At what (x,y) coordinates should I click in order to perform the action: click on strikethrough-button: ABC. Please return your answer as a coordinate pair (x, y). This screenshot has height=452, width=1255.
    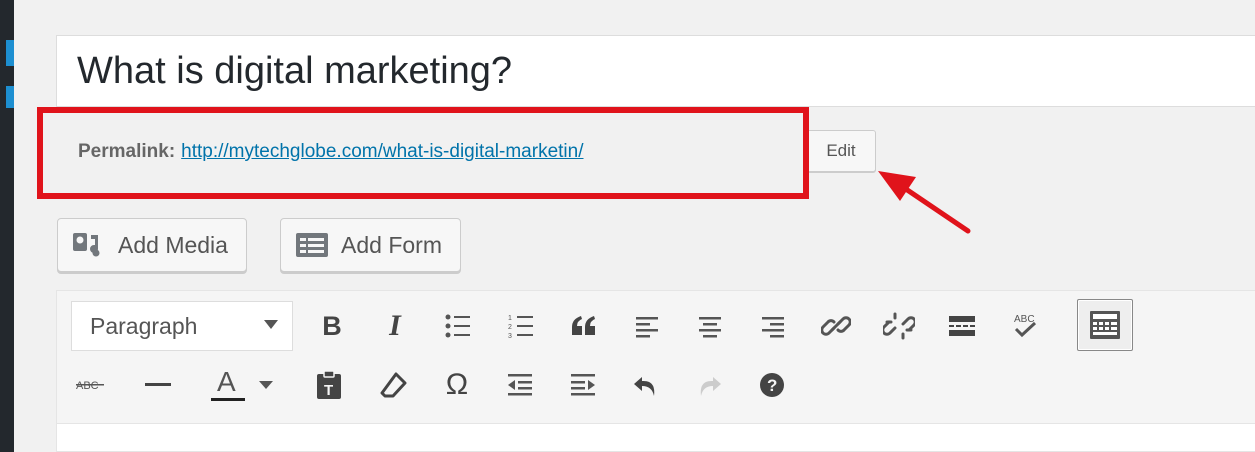
    Looking at the image, I should click on (91, 385).